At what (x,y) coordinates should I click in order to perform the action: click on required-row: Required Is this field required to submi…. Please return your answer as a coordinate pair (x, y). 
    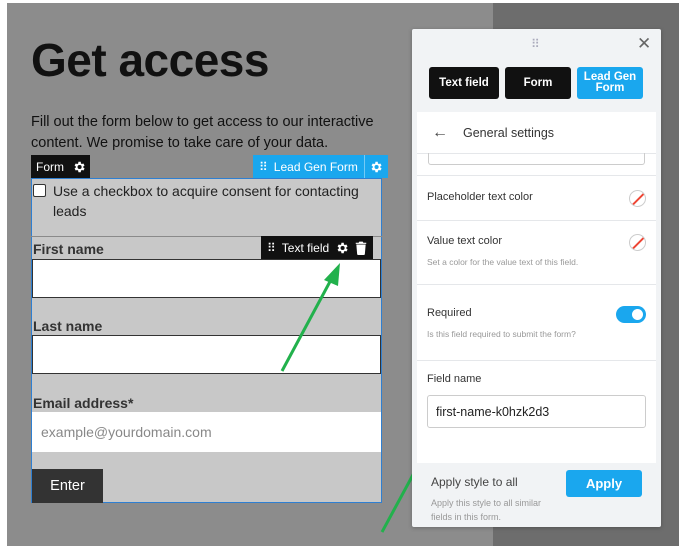
    Looking at the image, I should click on (536, 322).